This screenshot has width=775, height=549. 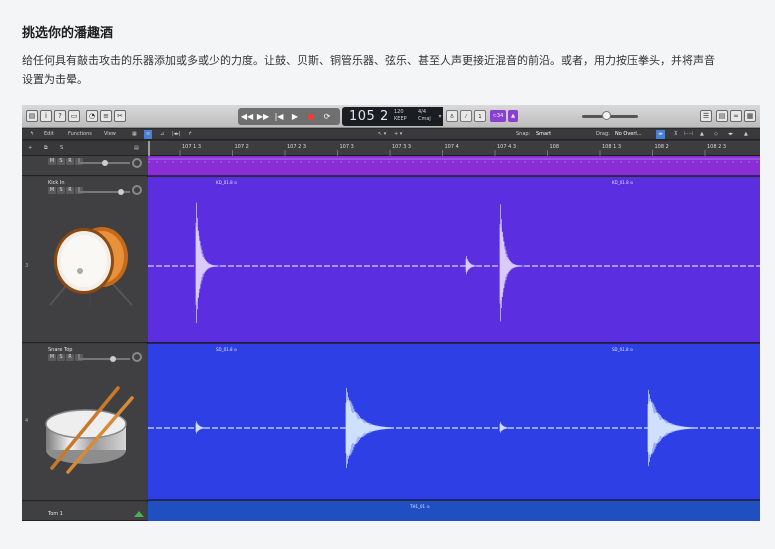 What do you see at coordinates (452, 116) in the screenshot?
I see `tuner-icon: ♁` at bounding box center [452, 116].